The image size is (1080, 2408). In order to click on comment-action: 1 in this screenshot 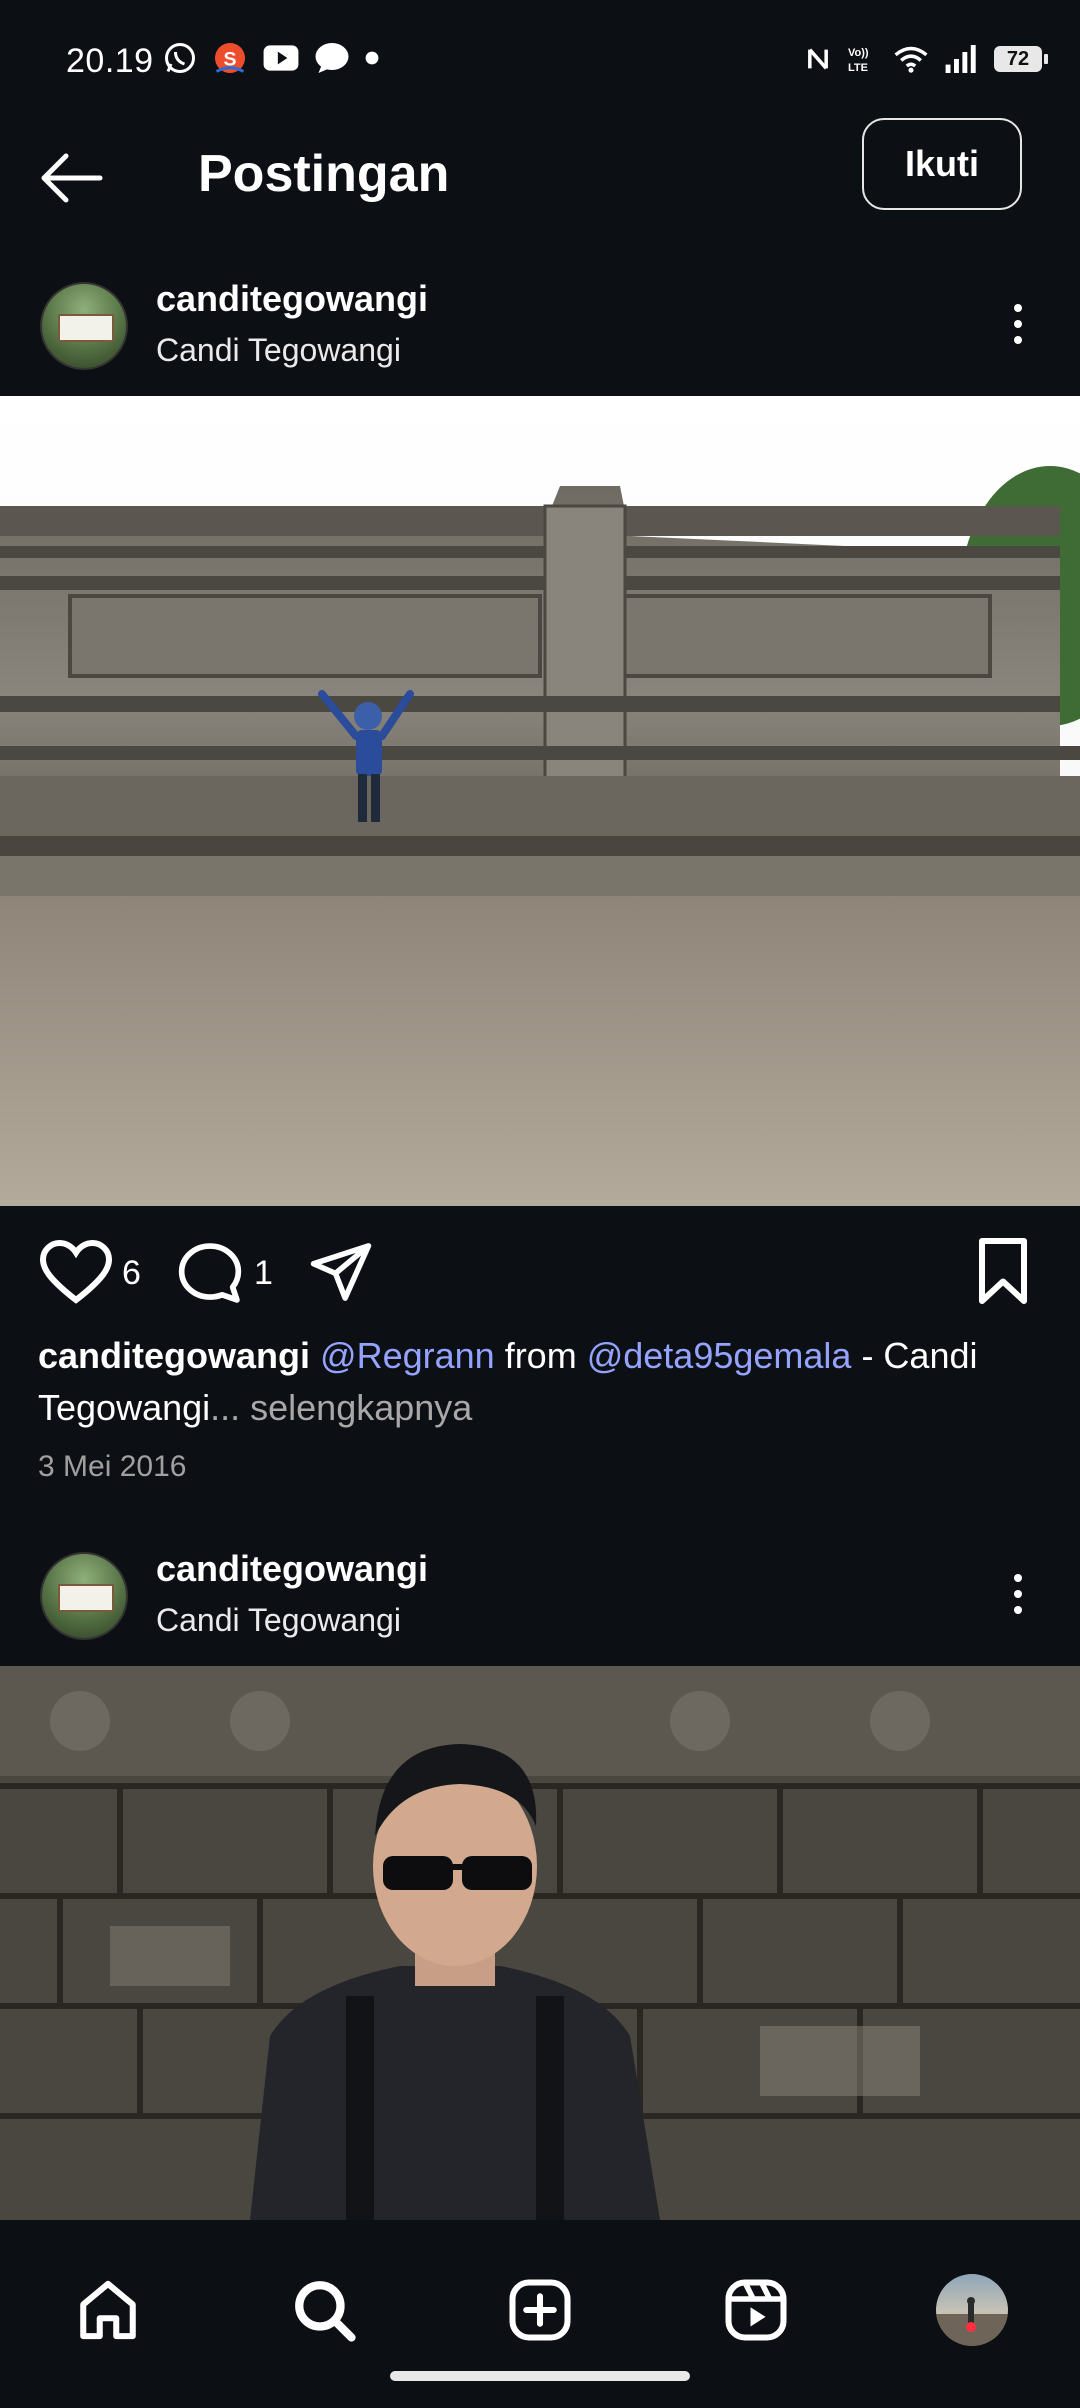, I will do `click(224, 1273)`.